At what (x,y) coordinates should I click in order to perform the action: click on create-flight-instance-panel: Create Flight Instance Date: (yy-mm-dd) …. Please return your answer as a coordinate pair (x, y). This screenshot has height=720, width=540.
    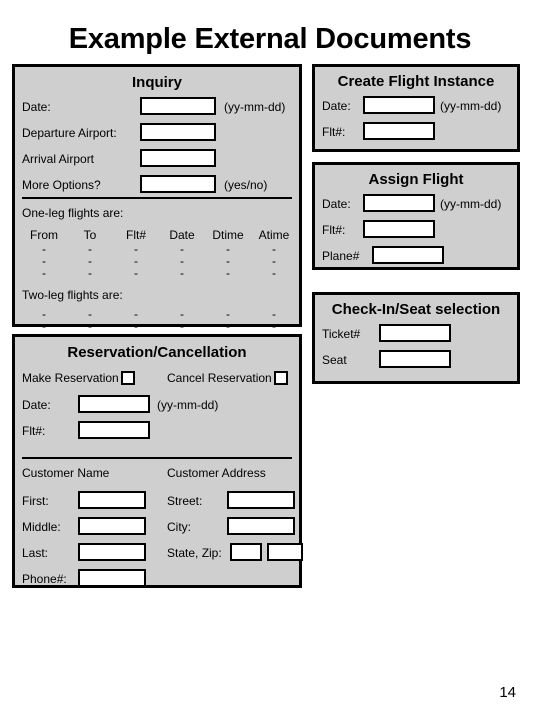
    Looking at the image, I should click on (416, 108).